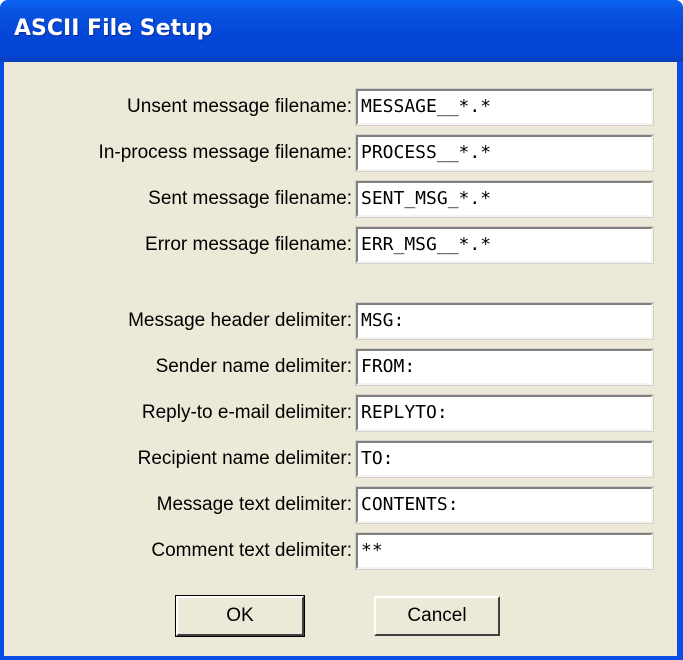 The width and height of the screenshot is (683, 660). I want to click on text-delimiter-row: Message text delimiter: CONTENTS:, so click(340, 505).